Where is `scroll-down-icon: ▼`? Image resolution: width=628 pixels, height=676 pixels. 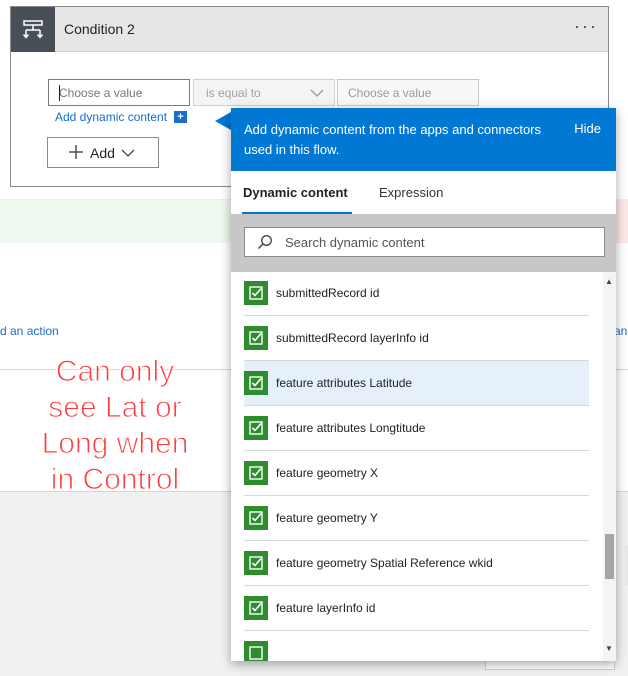 scroll-down-icon: ▼ is located at coordinates (609, 648).